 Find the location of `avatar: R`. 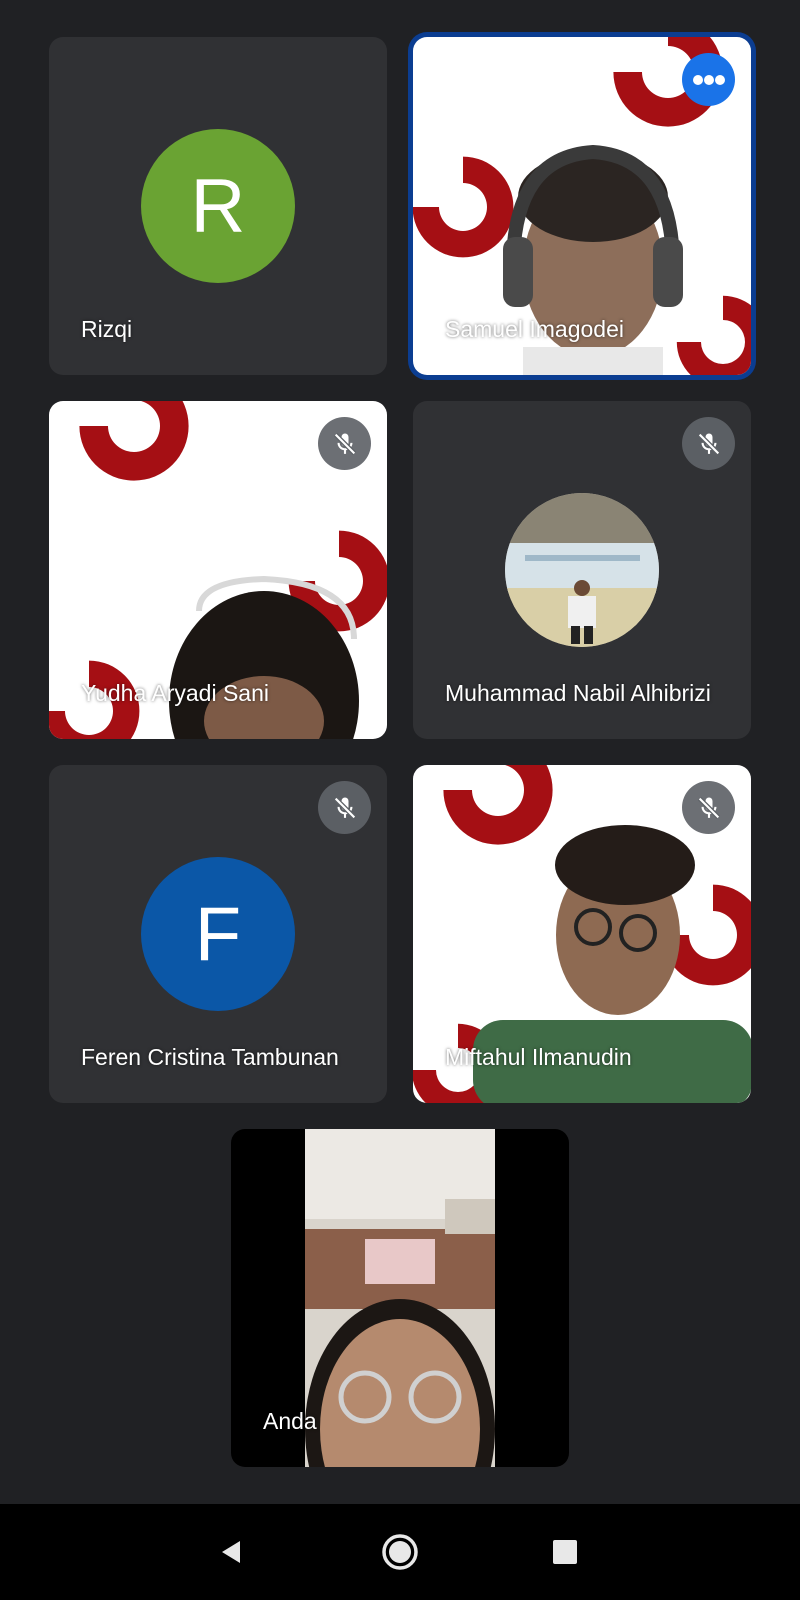

avatar: R is located at coordinates (218, 206).